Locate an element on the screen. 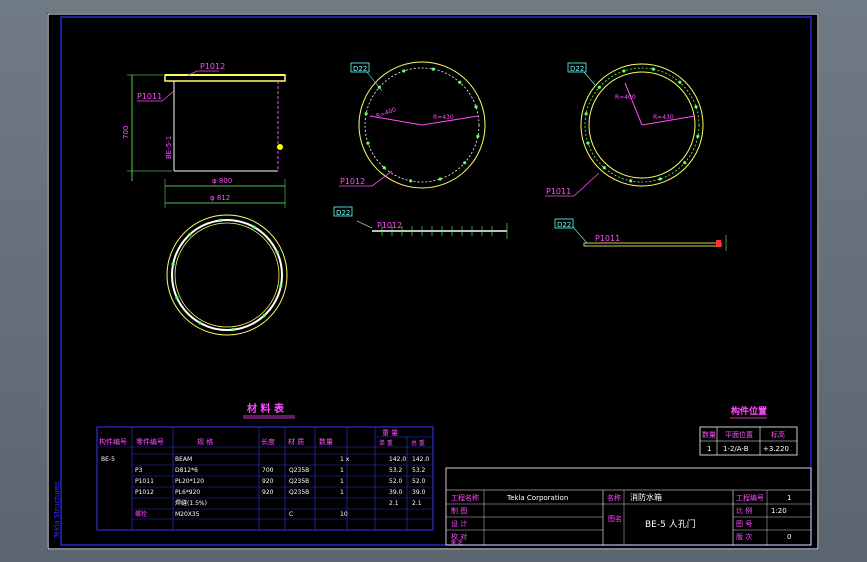  bom-cell: 700 is located at coordinates (268, 470).